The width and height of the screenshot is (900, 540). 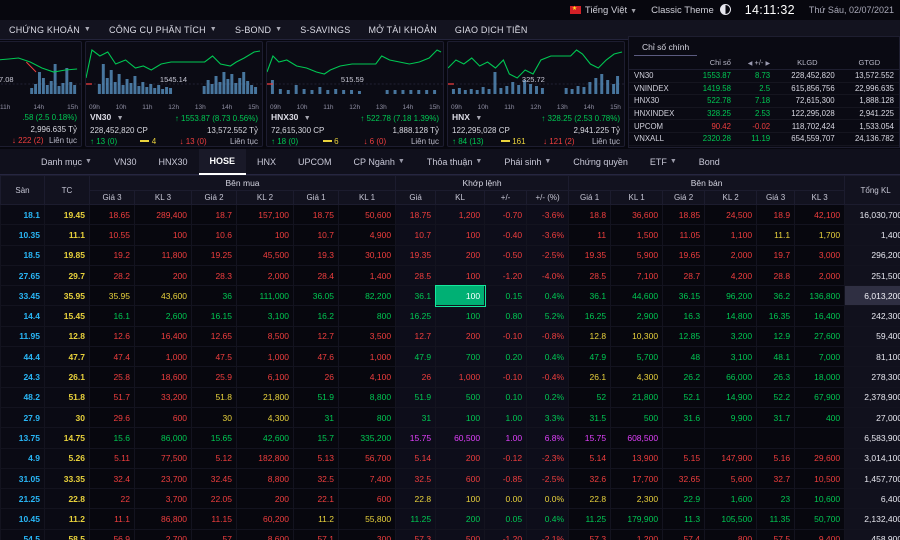 I want to click on menu-item-2: S-BOND ▼, so click(x=258, y=30).